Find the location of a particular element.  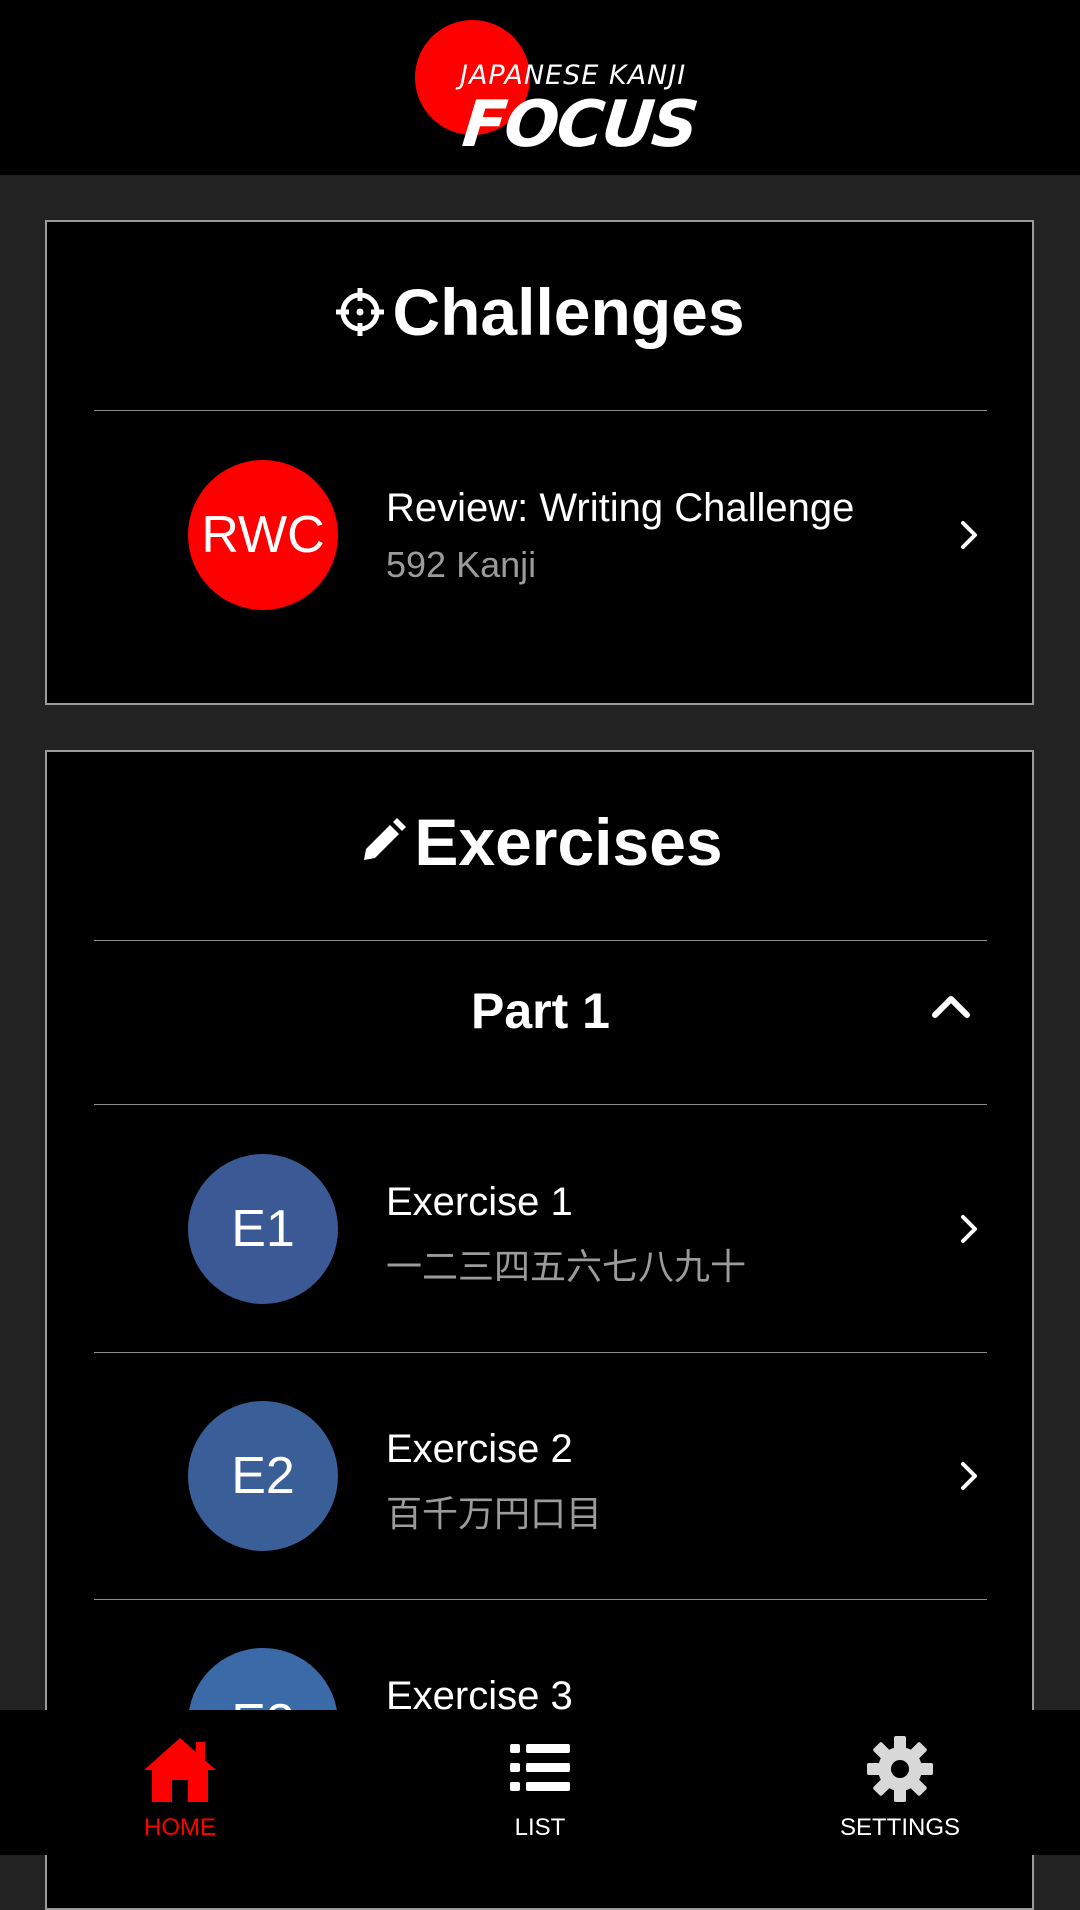

exercise-kanji: 百千万円口目 is located at coordinates (494, 1513).